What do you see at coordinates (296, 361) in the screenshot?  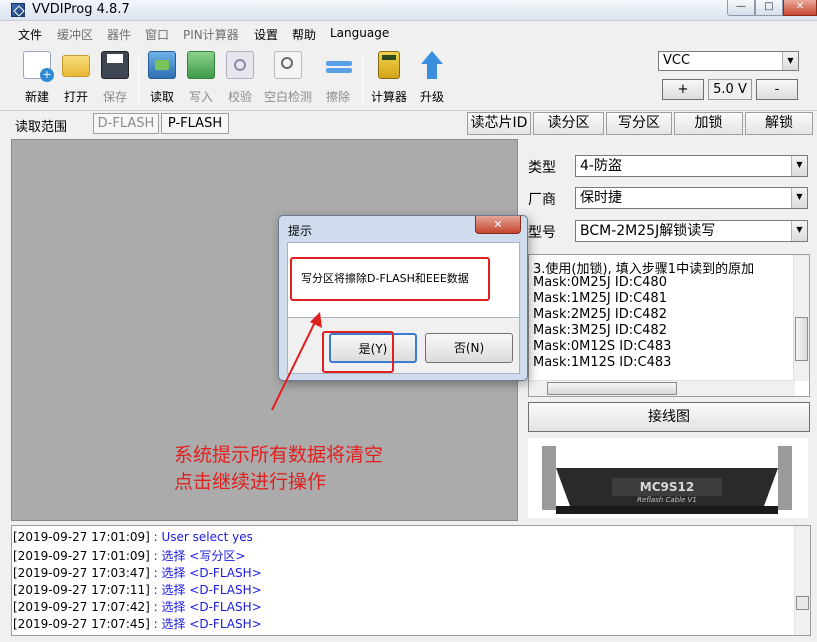 I see `annotation-arrow` at bounding box center [296, 361].